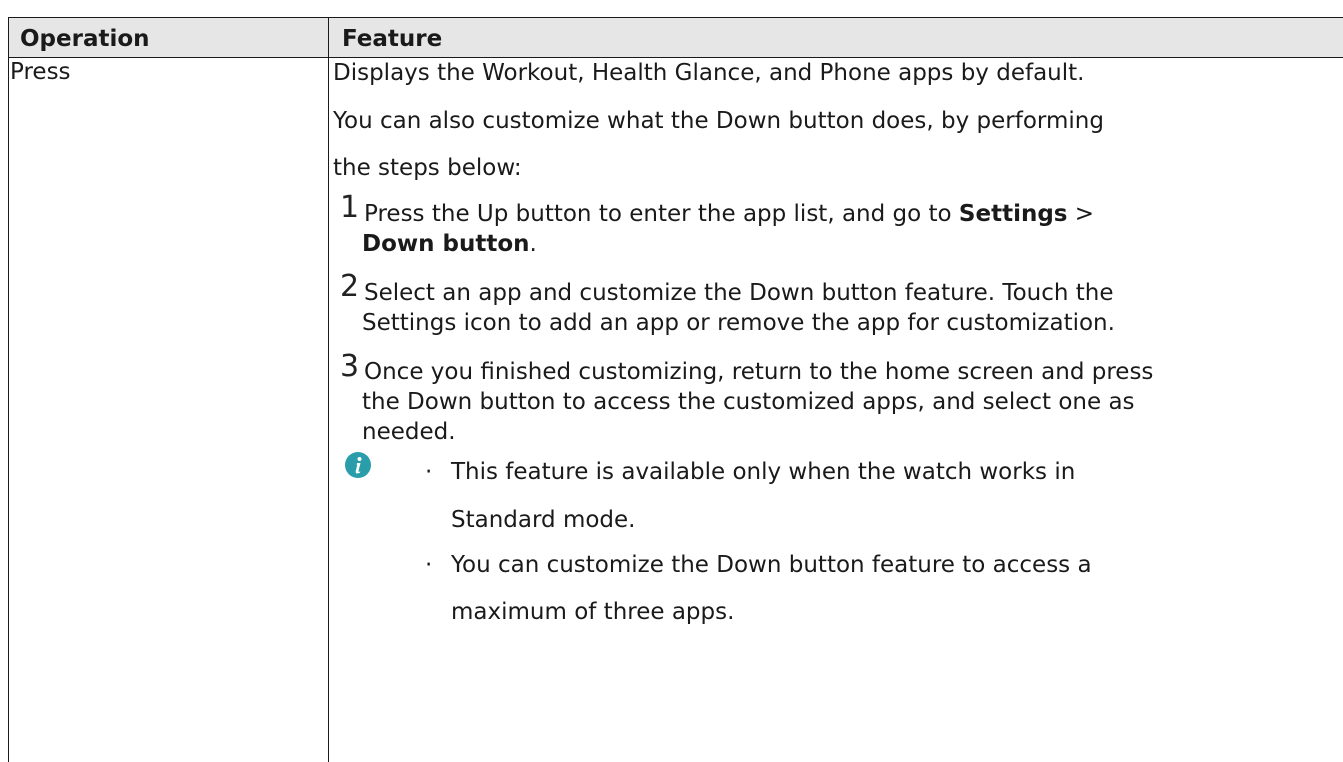 This screenshot has width=1343, height=762. Describe the element at coordinates (392, 39) in the screenshot. I see `header-feature: Feature` at that location.